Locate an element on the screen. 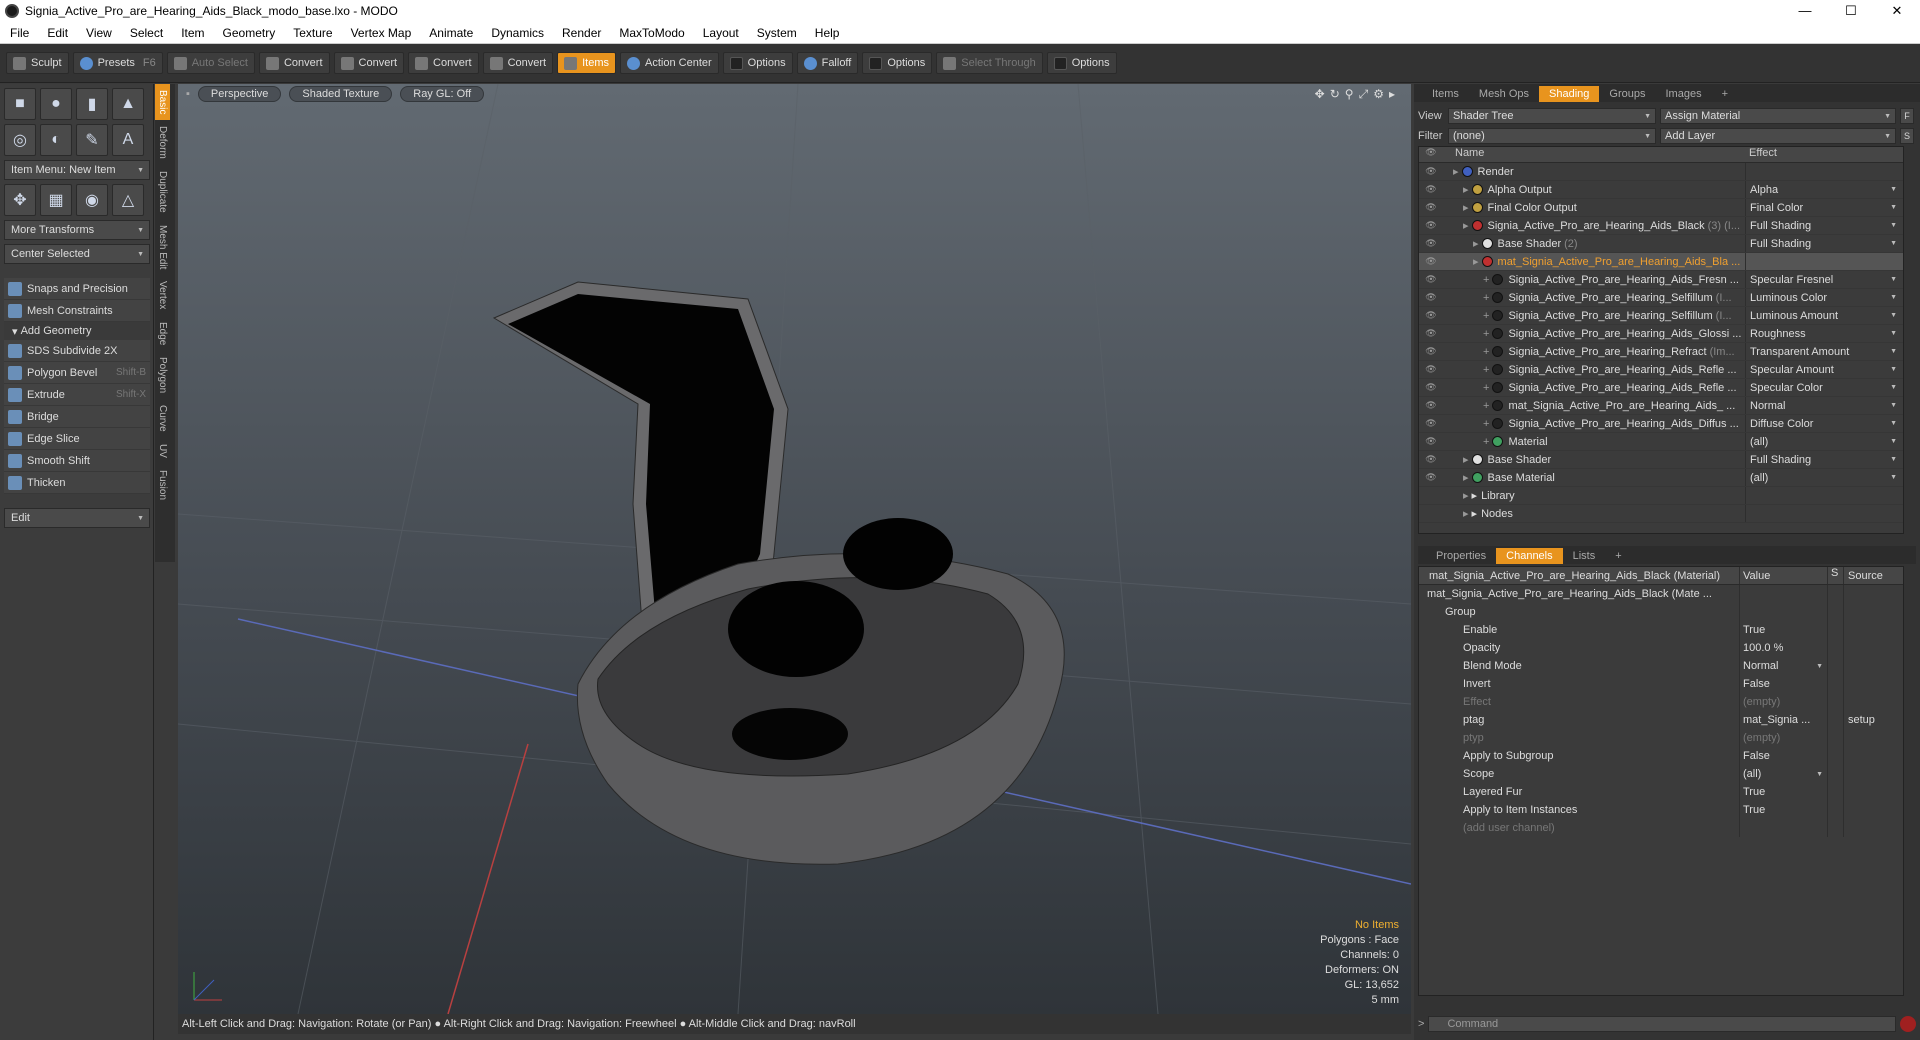  tab-properties: Properties is located at coordinates (1461, 556).